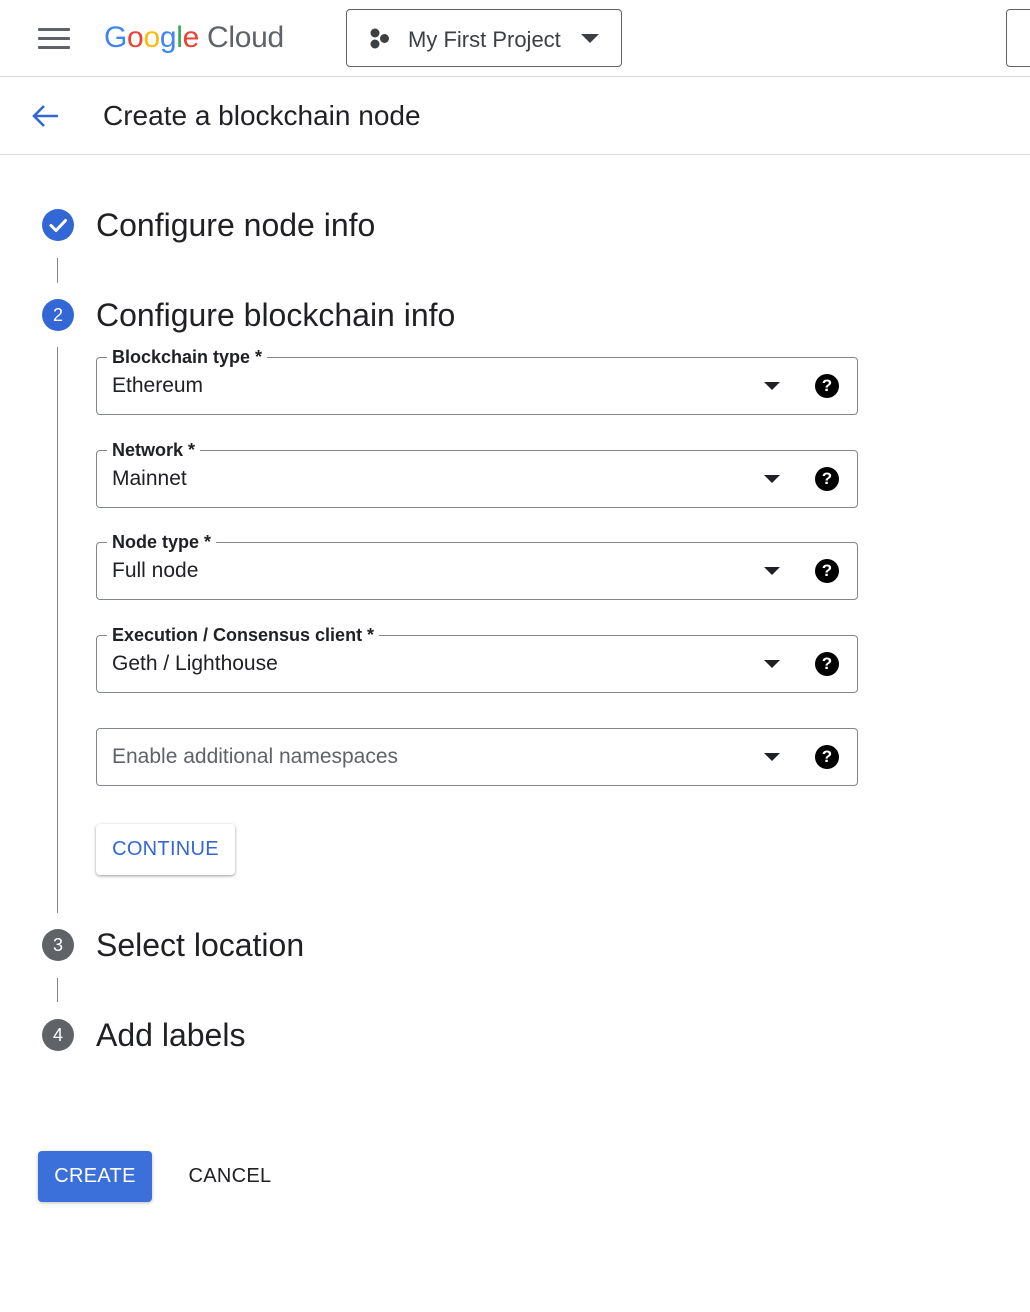 The height and width of the screenshot is (1312, 1030). Describe the element at coordinates (162, 542) in the screenshot. I see `node-type-label: Node type *` at that location.